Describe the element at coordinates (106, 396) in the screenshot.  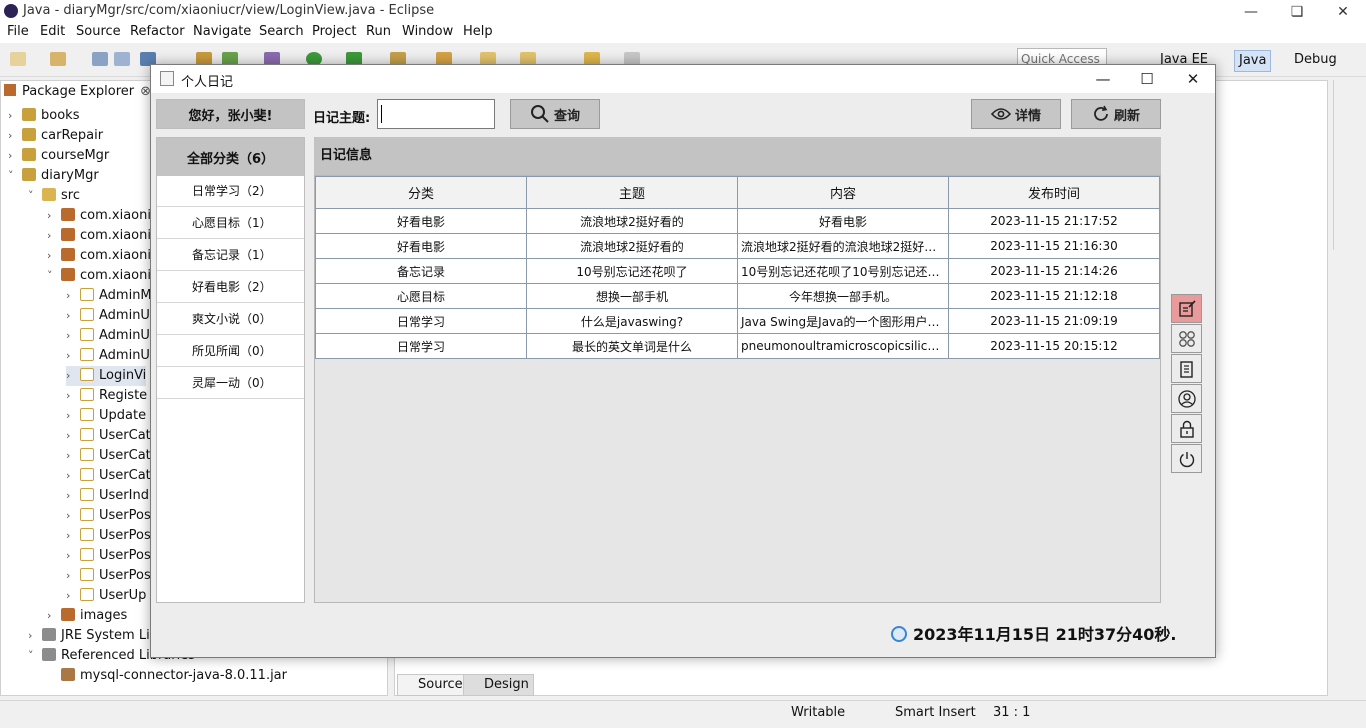
I see `tree-item: › Registe` at that location.